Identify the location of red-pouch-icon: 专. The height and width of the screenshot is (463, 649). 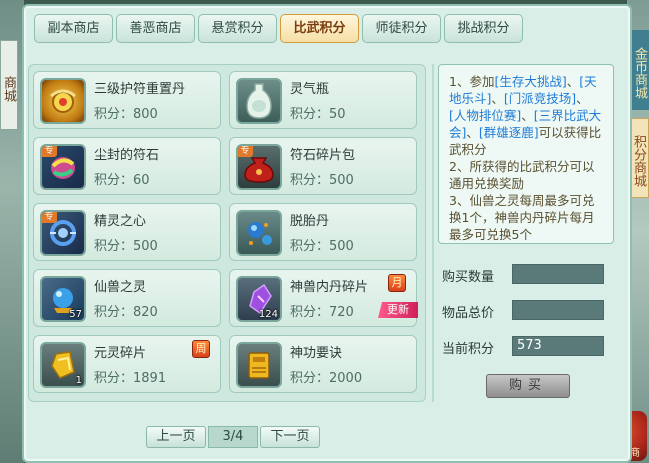
(259, 167).